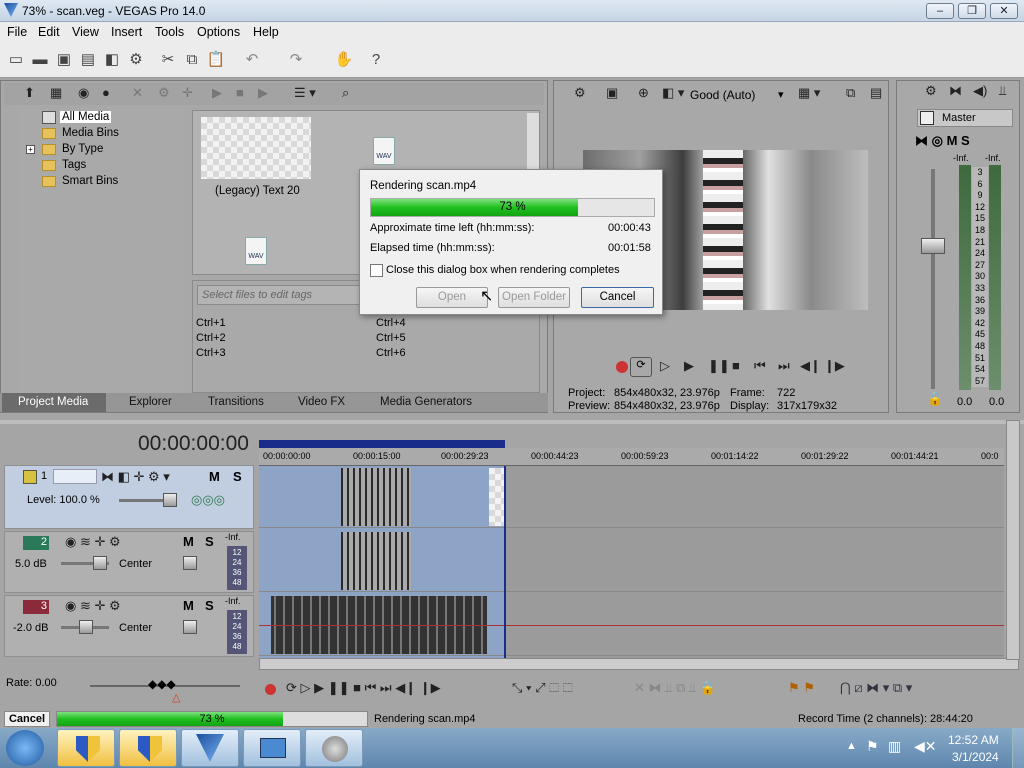  What do you see at coordinates (809, 93) in the screenshot?
I see `grid-icon: ▦ ▾` at bounding box center [809, 93].